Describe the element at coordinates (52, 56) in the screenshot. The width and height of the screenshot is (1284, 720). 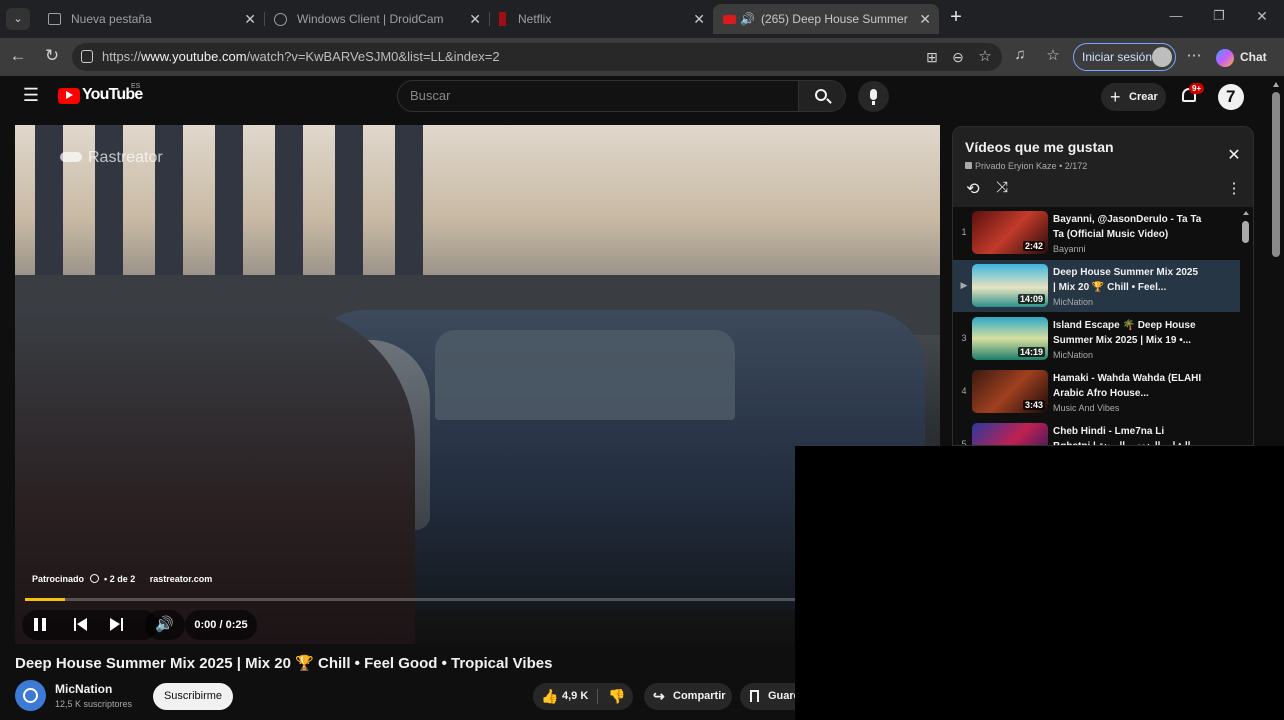
I see `reload-icon: ↻` at that location.